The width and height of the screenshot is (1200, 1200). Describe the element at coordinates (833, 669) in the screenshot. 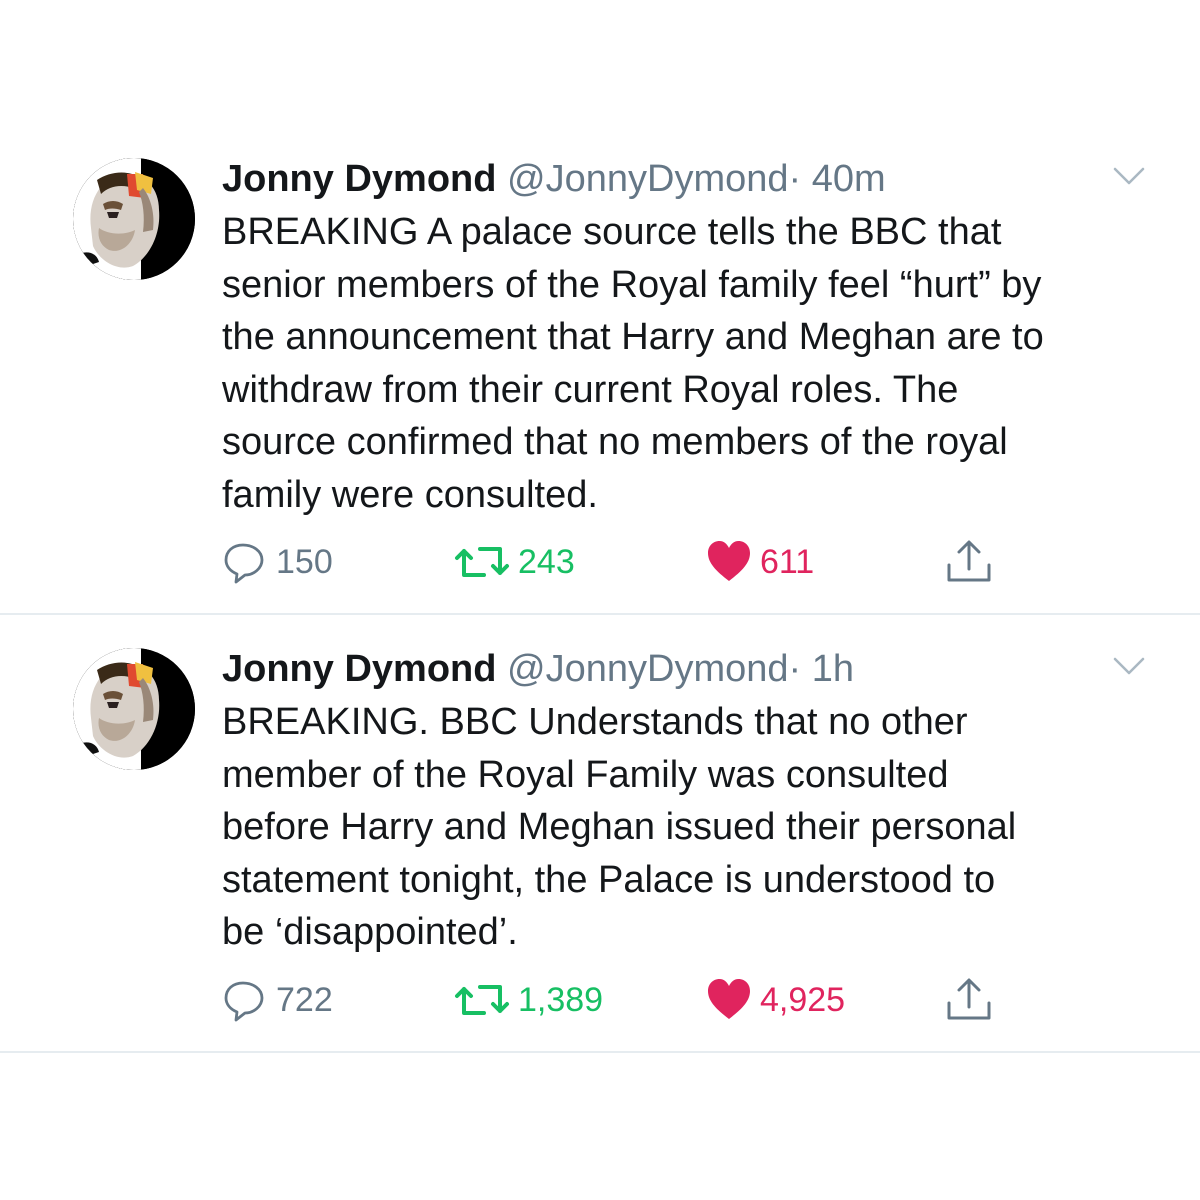

I see `tweet-timestamp: 1h` at that location.